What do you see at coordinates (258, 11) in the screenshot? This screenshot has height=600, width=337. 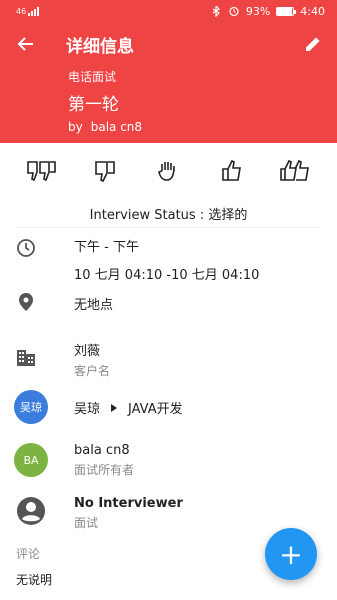 I see `battery-percent: 93%` at bounding box center [258, 11].